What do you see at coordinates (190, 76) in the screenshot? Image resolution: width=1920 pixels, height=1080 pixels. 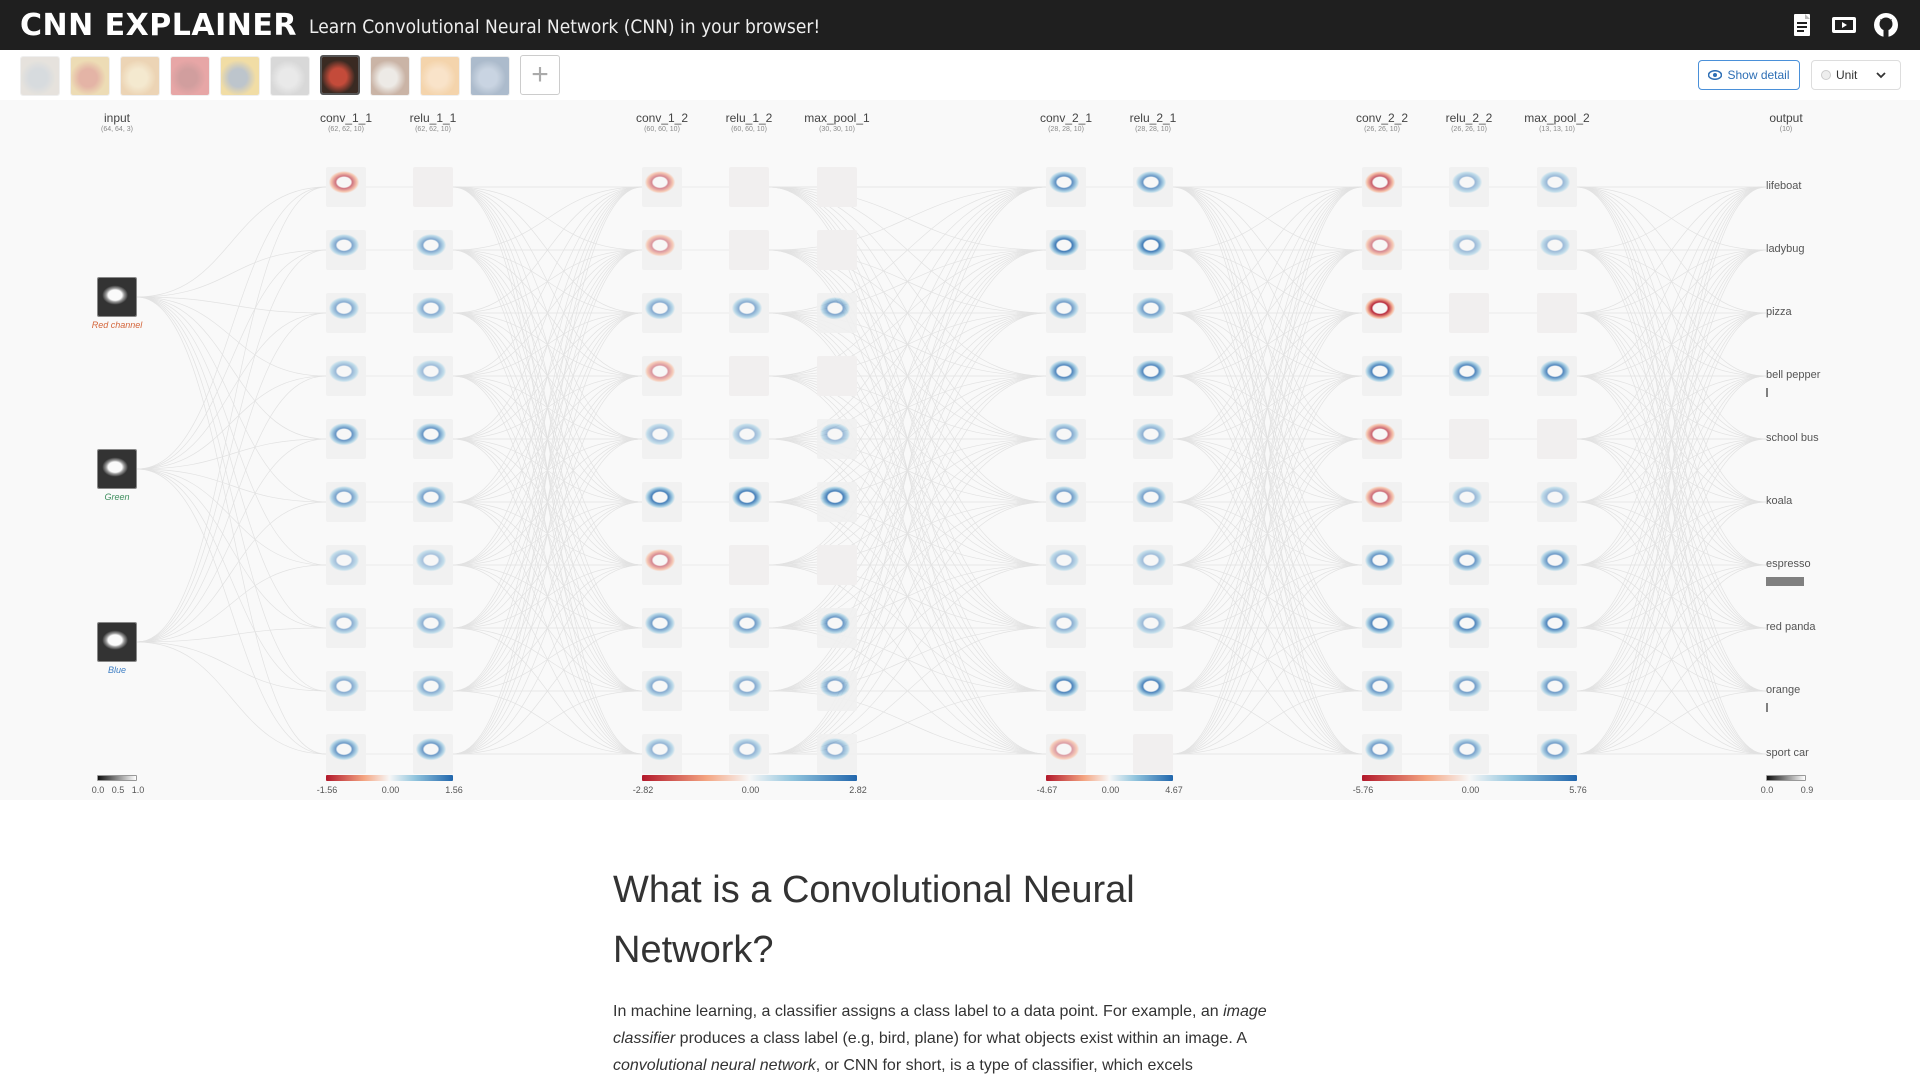 I see `thumbnail-bell-pepper` at bounding box center [190, 76].